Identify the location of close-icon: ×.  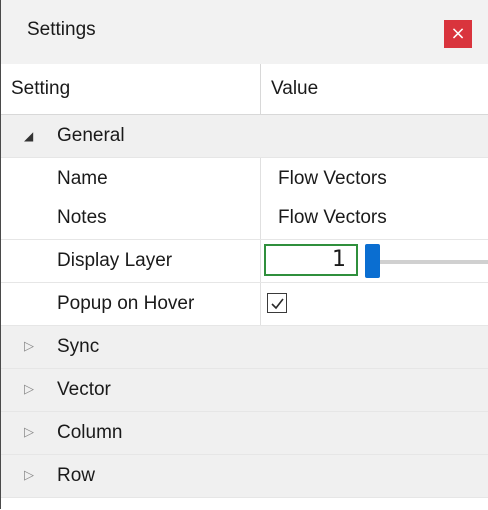
(458, 33).